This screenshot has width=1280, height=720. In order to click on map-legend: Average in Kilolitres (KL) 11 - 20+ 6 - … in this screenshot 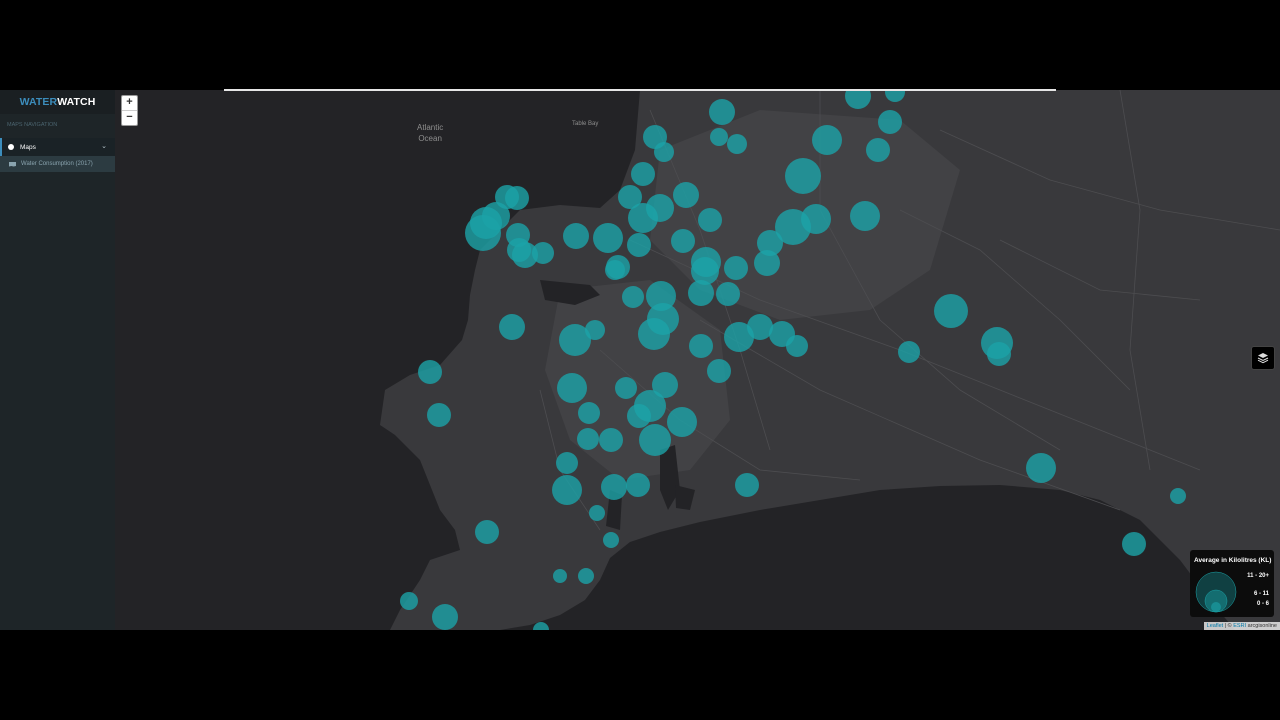, I will do `click(1232, 583)`.